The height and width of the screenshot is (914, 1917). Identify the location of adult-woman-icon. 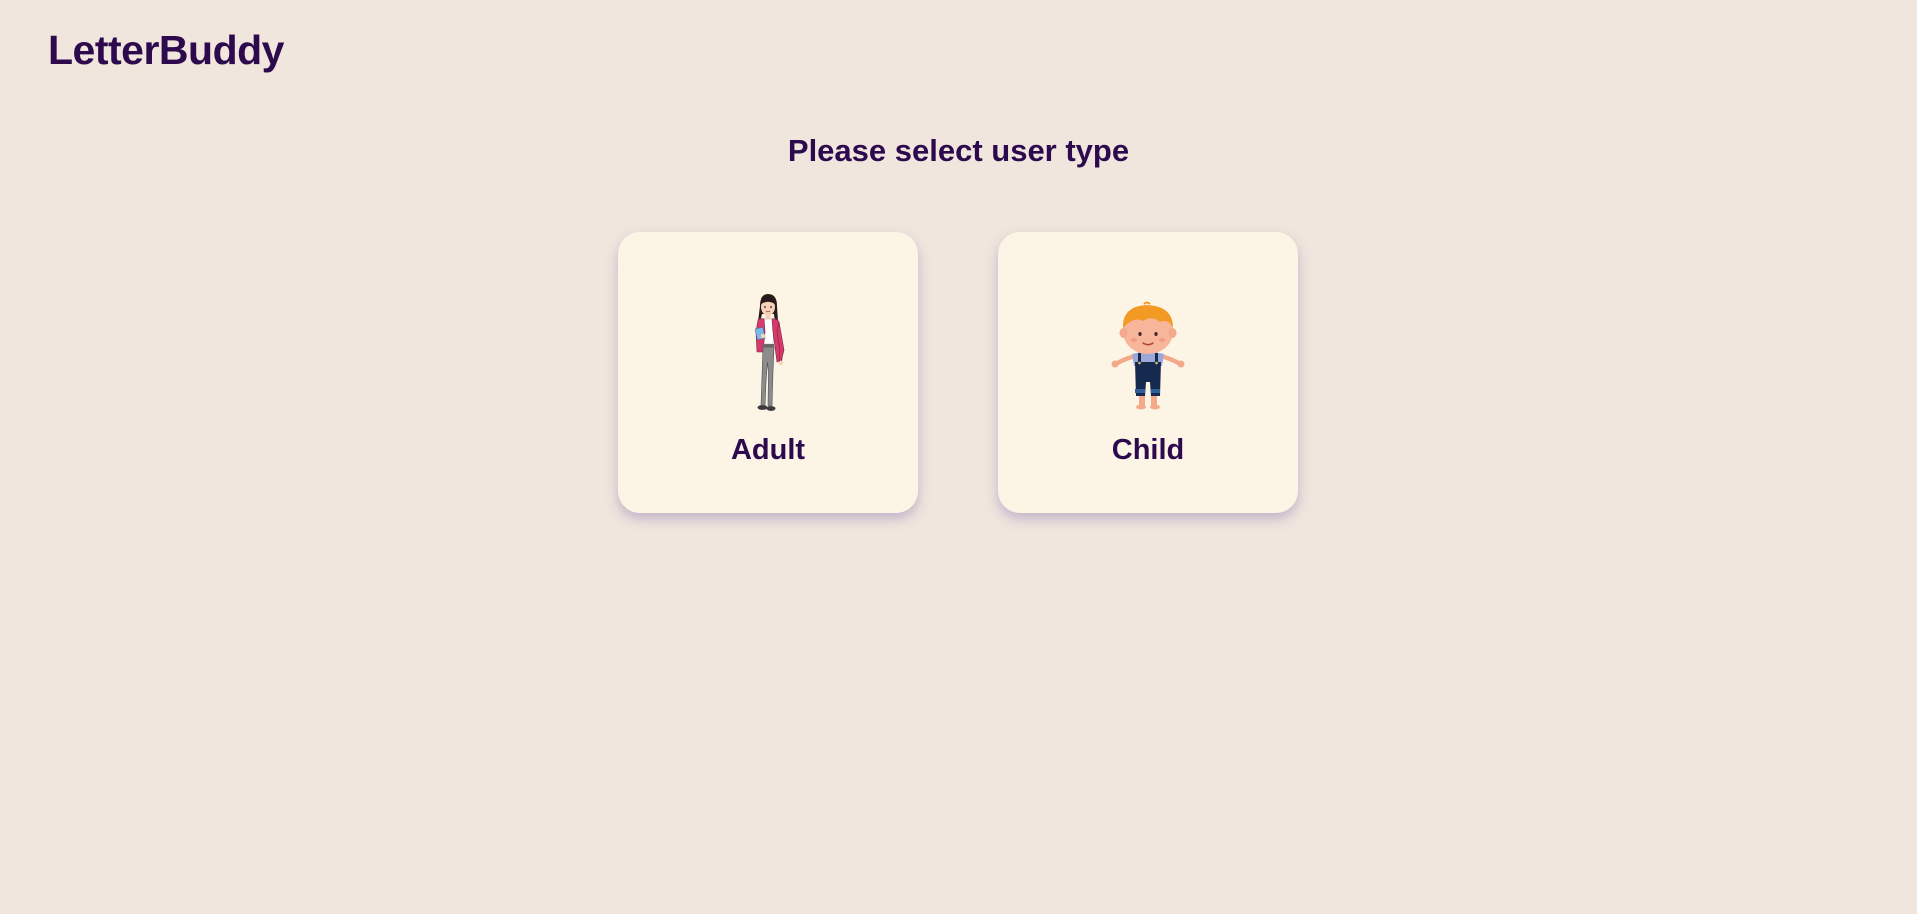
(768, 352).